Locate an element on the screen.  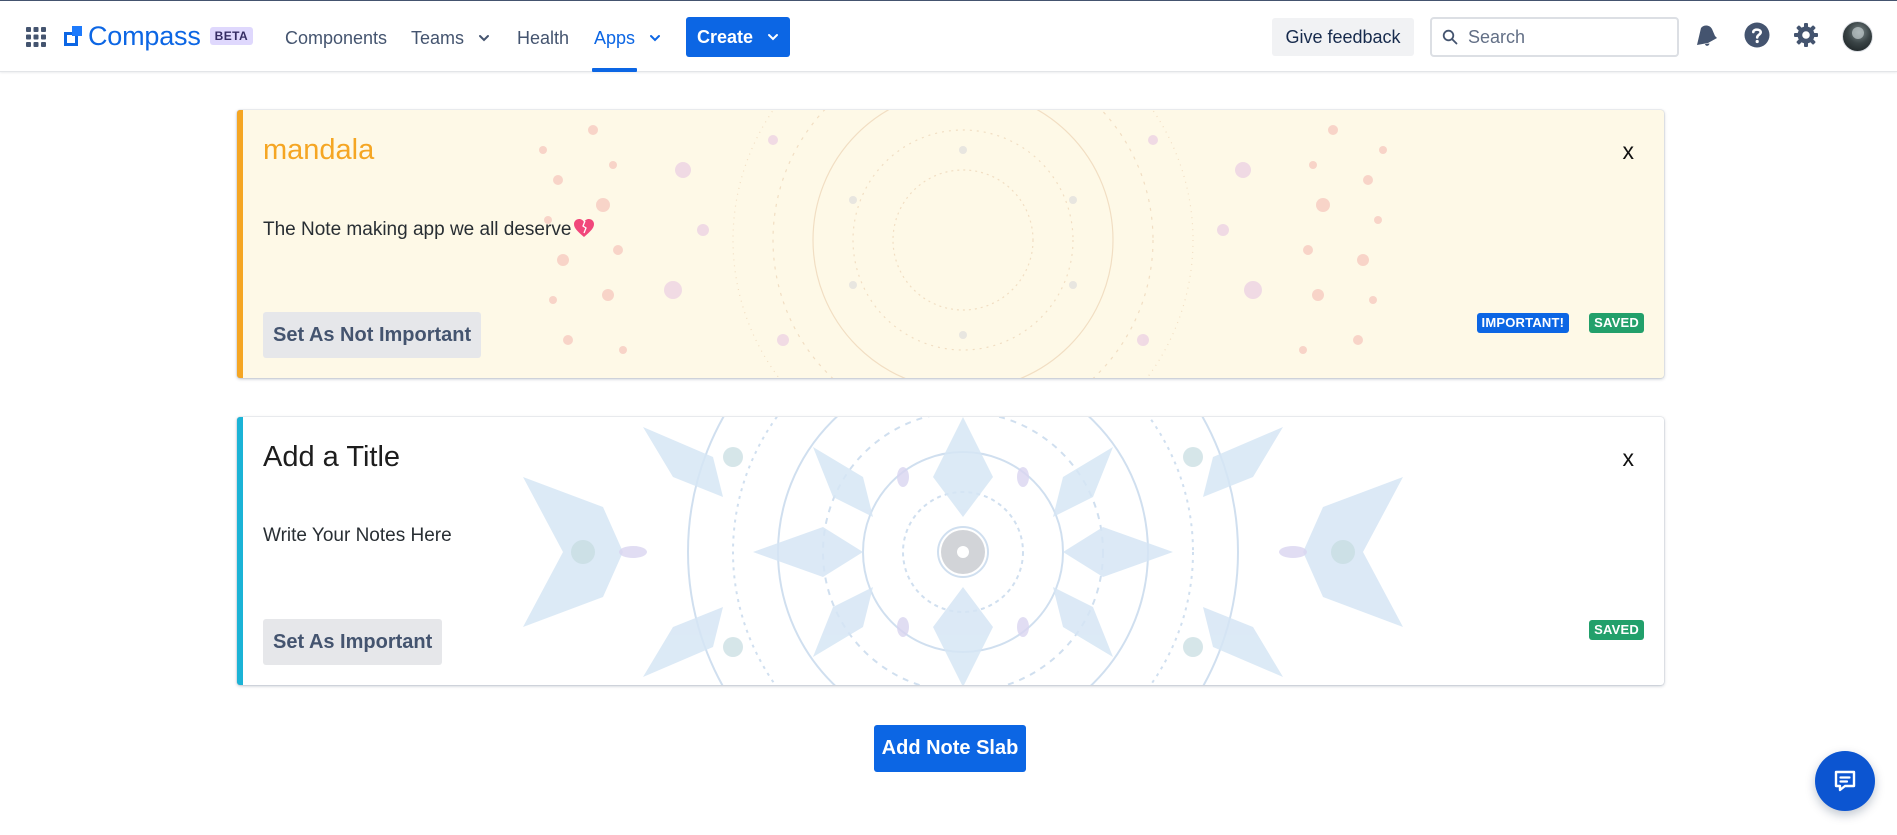
note-badges: IMPORTANT! SAVED is located at coordinates (1560, 323).